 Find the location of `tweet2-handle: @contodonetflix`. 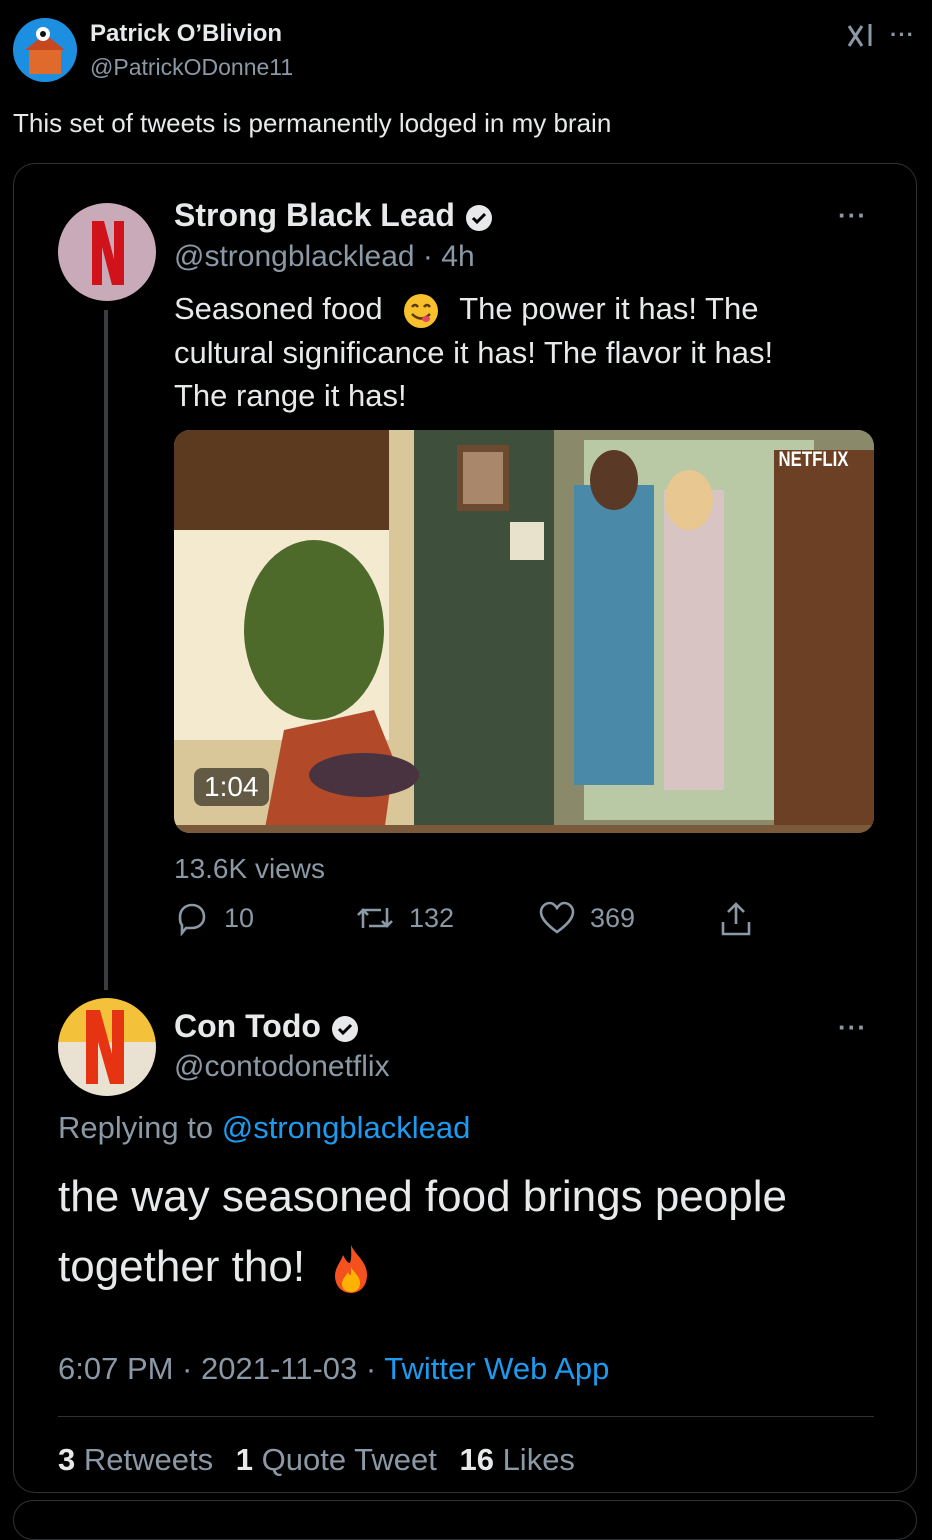

tweet2-handle: @contodonetflix is located at coordinates (282, 1067).